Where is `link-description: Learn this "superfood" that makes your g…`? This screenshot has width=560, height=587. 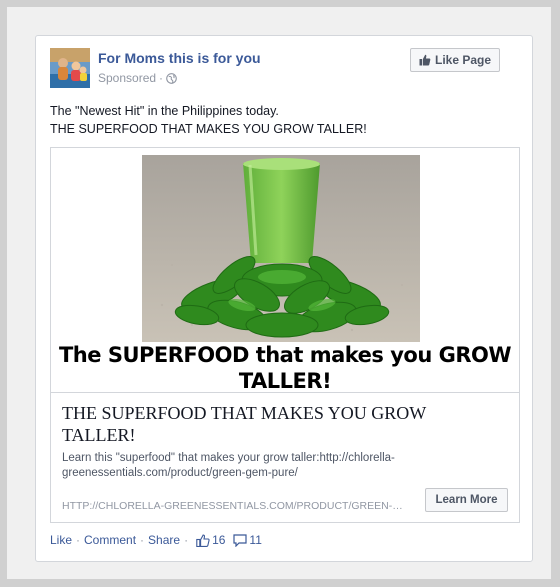
link-description: Learn this "superfood" that makes your g… is located at coordinates (257, 466).